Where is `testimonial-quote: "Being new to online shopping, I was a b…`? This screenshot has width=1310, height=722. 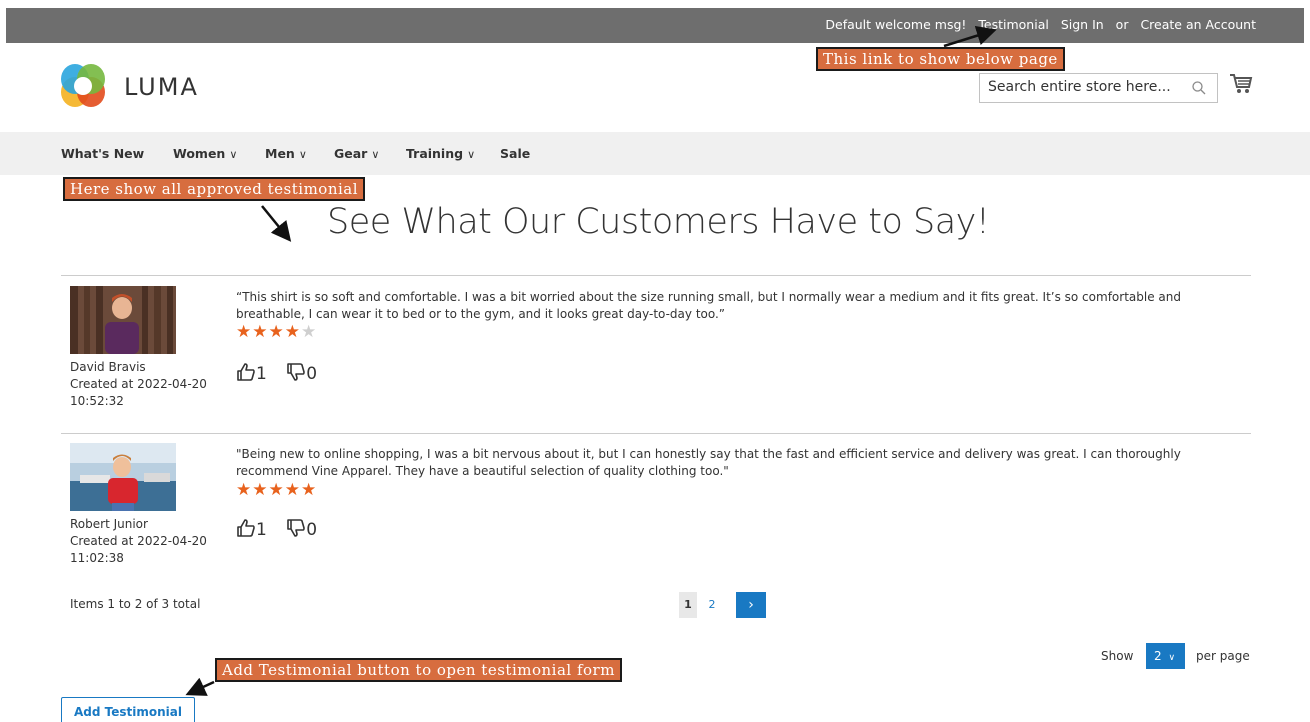
testimonial-quote: "Being new to online shopping, I was a b… is located at coordinates (708, 462).